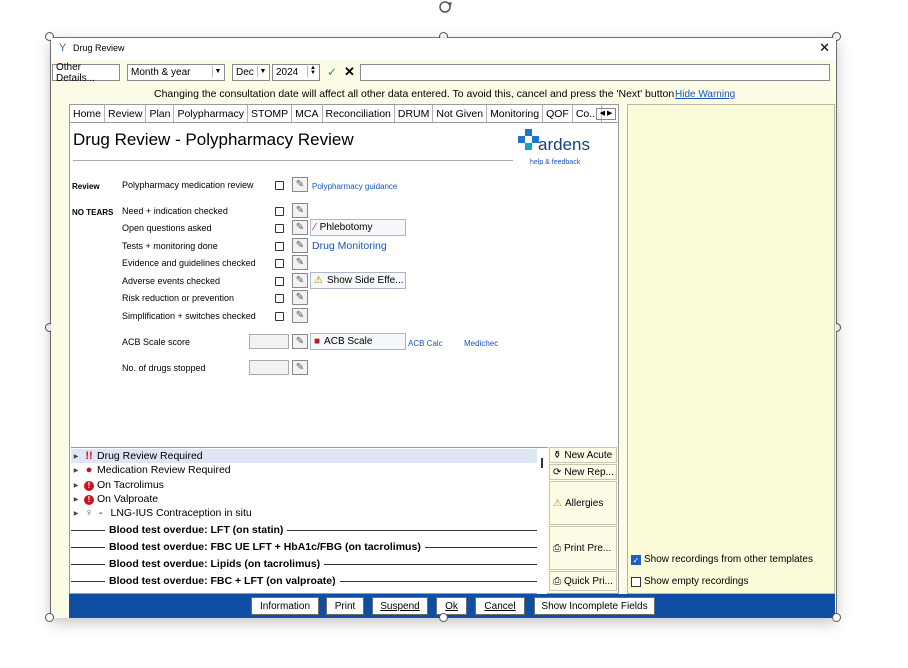 The image size is (908, 668). I want to click on title-bar: Y Drug Review ✕, so click(443, 49).